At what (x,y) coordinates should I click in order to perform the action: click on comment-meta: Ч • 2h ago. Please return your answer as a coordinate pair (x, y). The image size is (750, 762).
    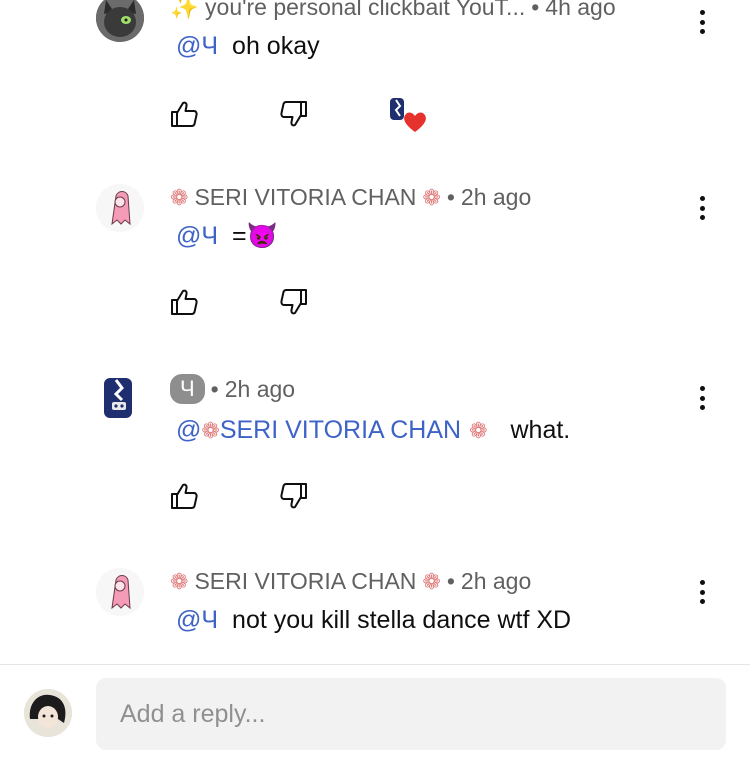
    Looking at the image, I should click on (232, 389).